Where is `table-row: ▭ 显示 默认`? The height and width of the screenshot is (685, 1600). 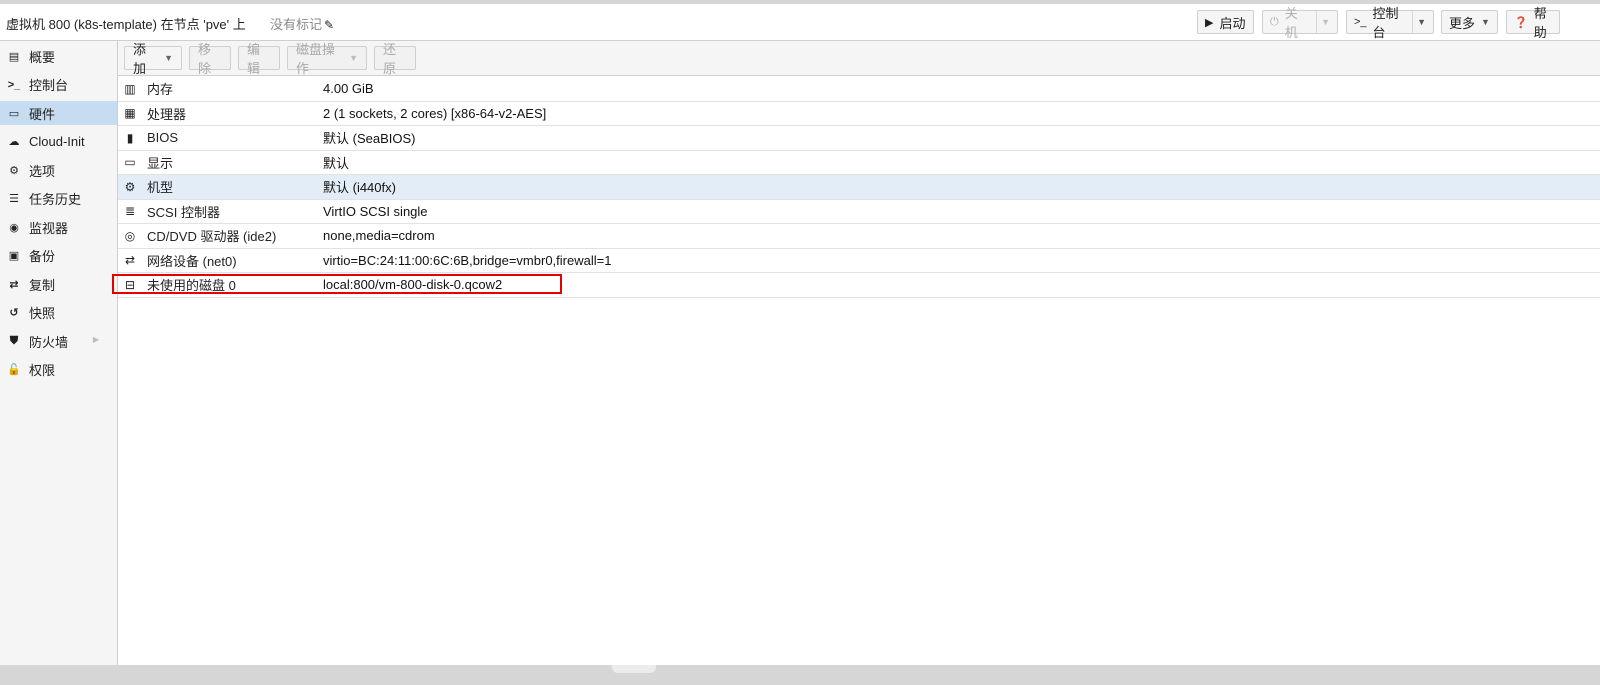 table-row: ▭ 显示 默认 is located at coordinates (859, 163).